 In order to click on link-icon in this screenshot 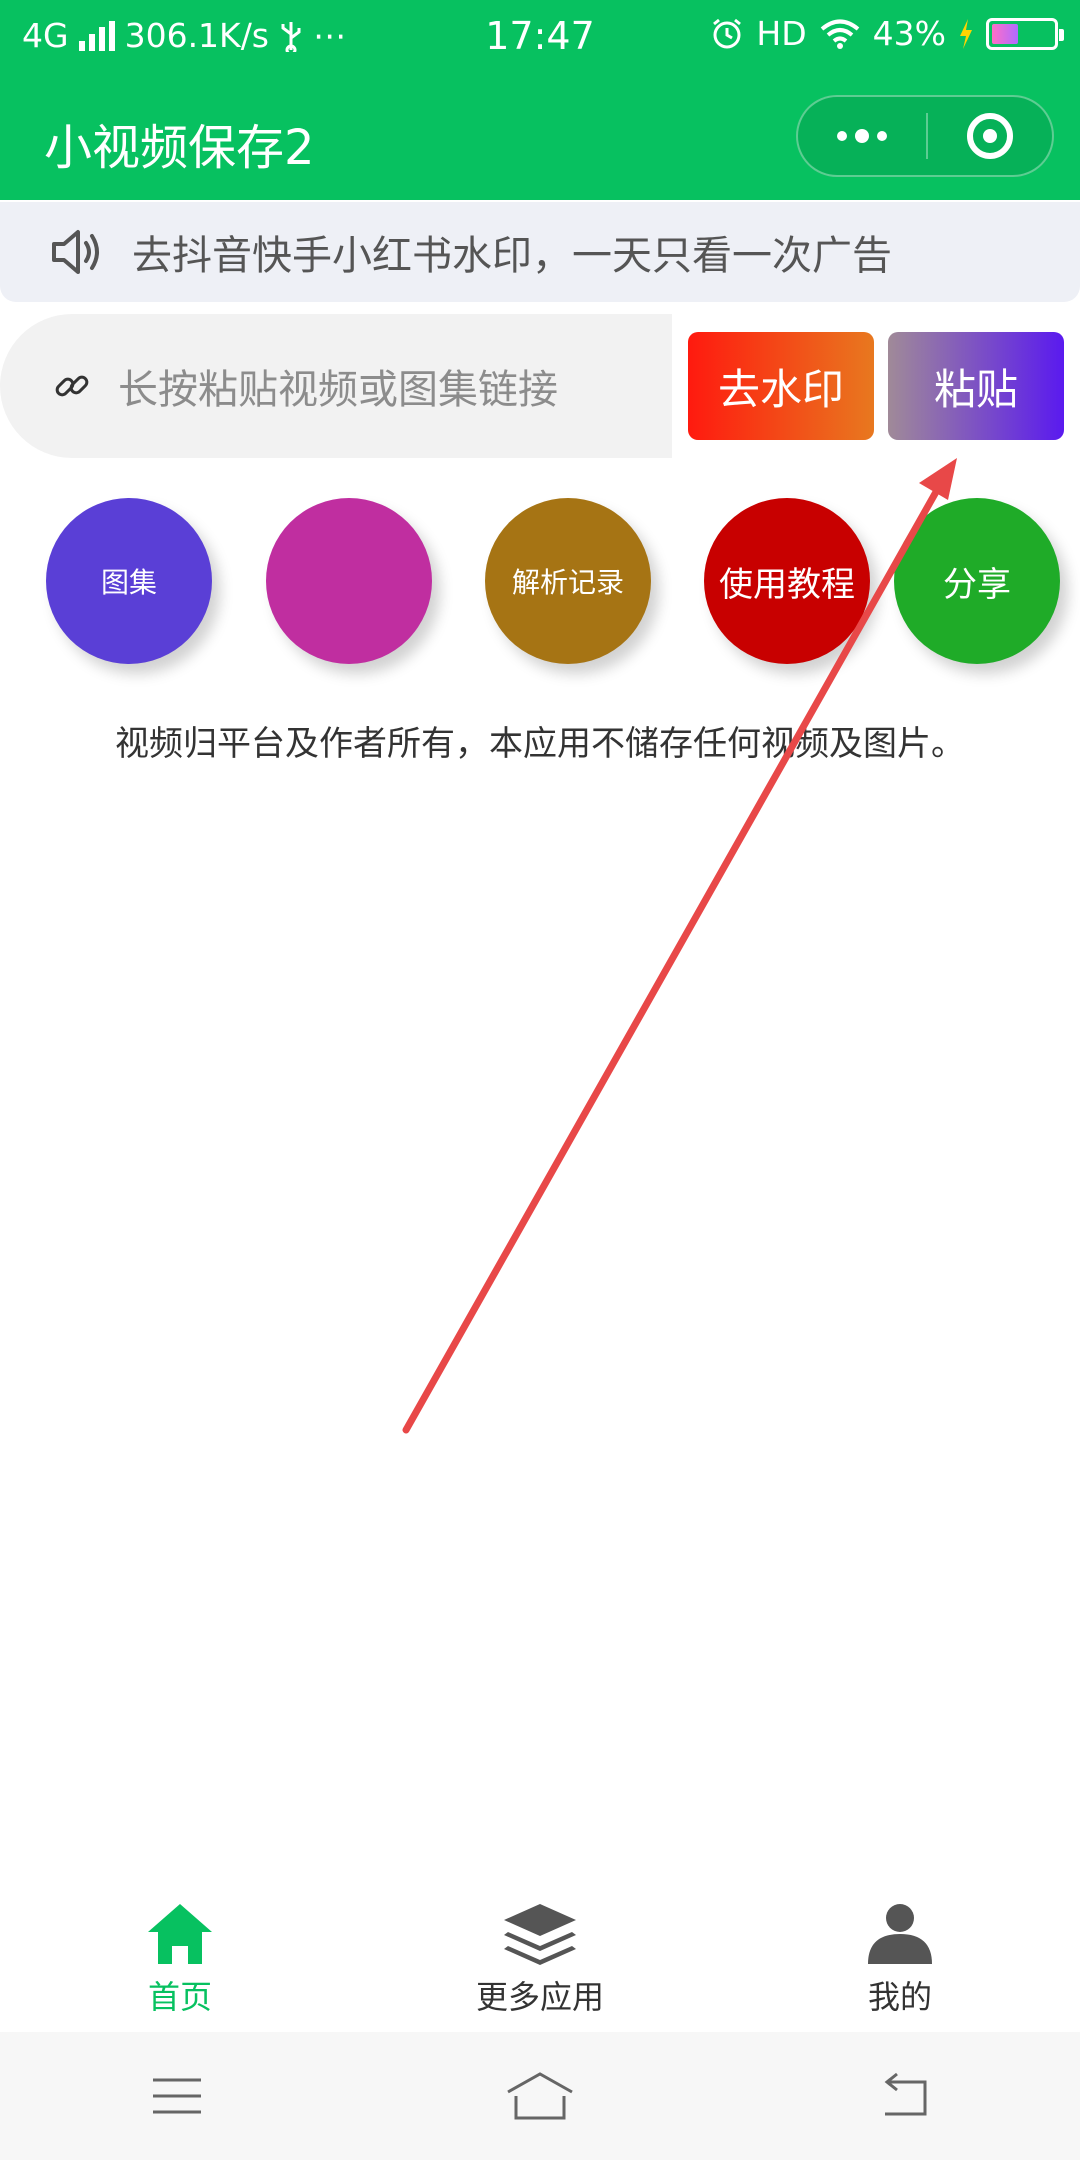, I will do `click(72, 386)`.